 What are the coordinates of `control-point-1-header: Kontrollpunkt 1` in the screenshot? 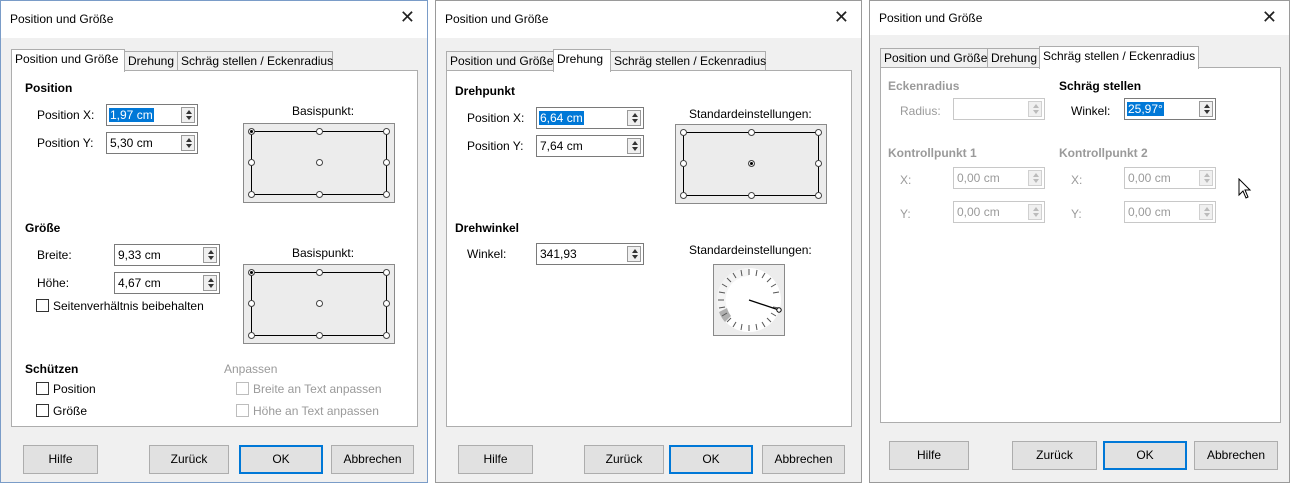 It's located at (932, 153).